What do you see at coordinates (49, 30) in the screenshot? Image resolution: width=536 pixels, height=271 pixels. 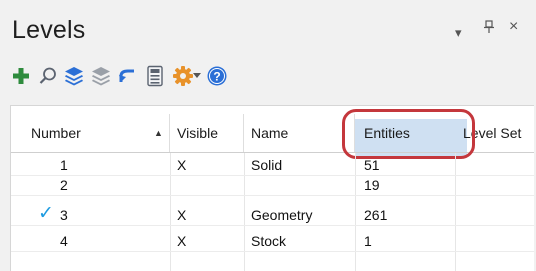 I see `panel-title: Levels` at bounding box center [49, 30].